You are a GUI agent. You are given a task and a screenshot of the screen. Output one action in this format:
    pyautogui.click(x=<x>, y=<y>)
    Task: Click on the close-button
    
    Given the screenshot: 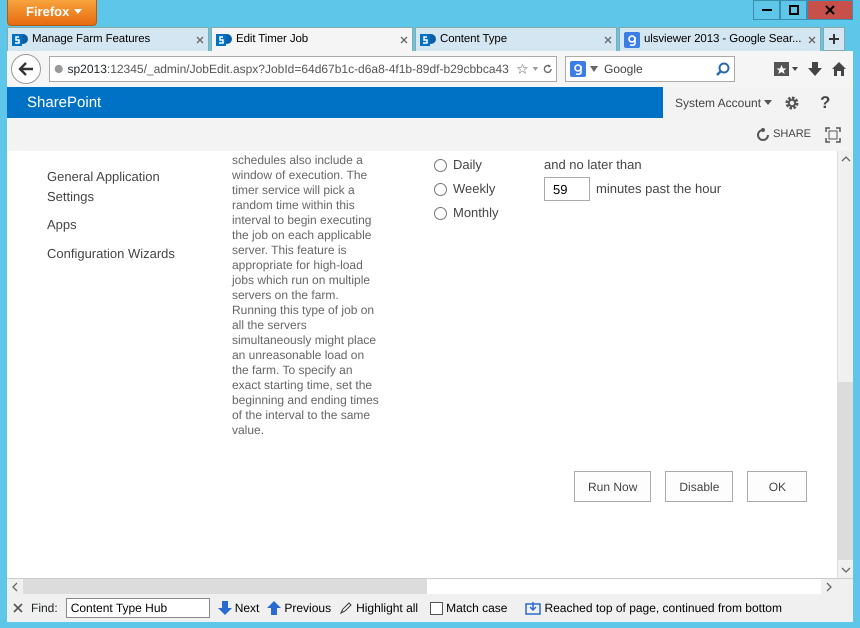 What is the action you would take?
    pyautogui.click(x=830, y=10)
    